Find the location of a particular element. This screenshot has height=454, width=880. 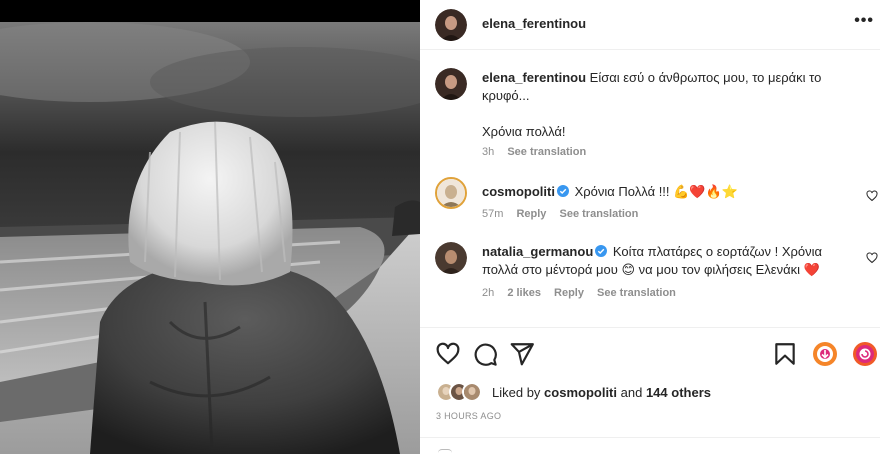

likes-conj: and is located at coordinates (631, 392).